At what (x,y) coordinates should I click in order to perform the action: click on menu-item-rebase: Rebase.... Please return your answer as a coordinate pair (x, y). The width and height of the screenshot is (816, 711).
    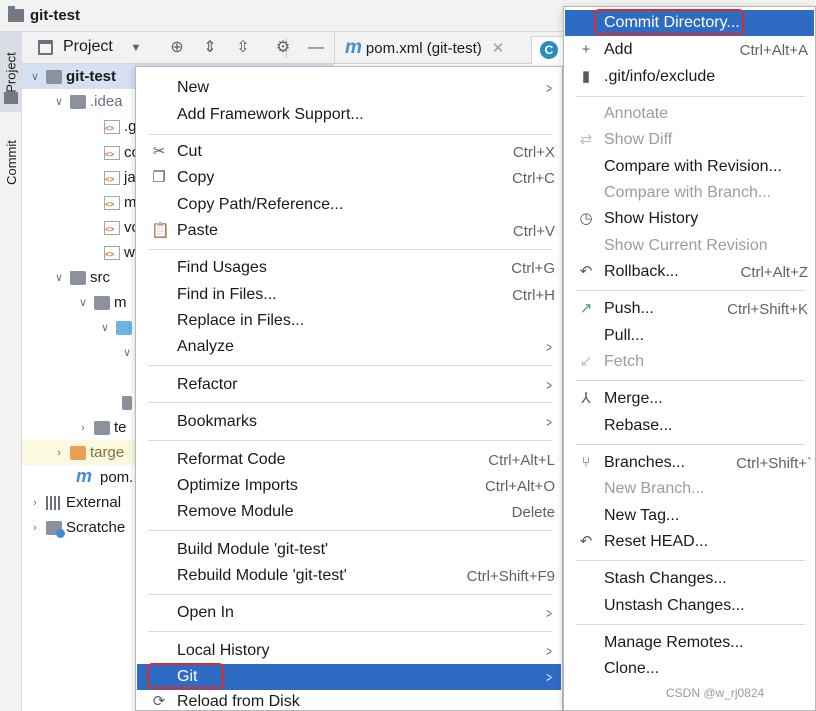
    Looking at the image, I should click on (689, 426).